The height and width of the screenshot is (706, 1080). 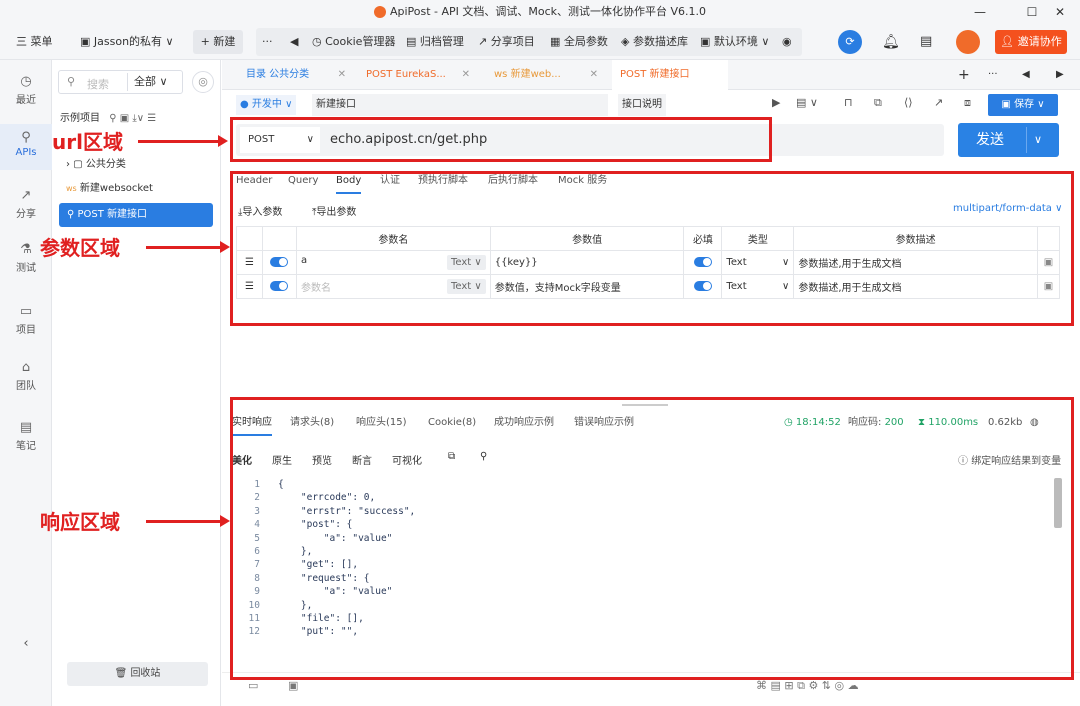 What do you see at coordinates (850, 42) in the screenshot?
I see `sync-icon: ⟳` at bounding box center [850, 42].